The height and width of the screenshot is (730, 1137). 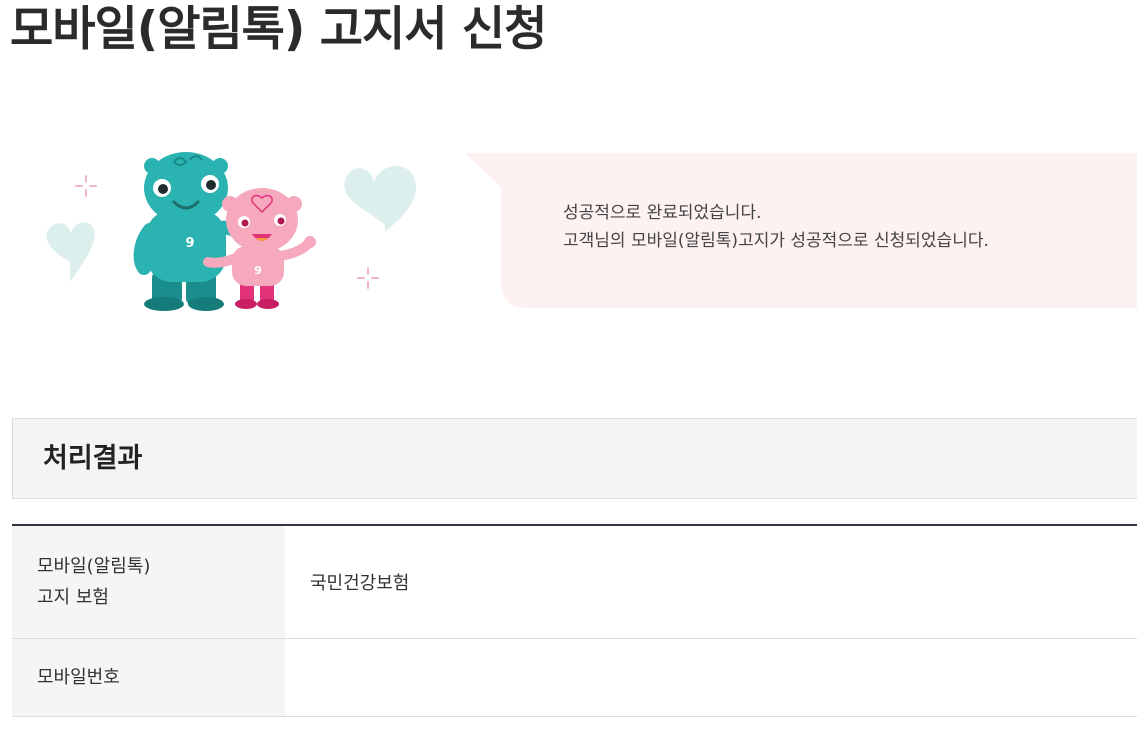 What do you see at coordinates (148, 582) in the screenshot?
I see `row-label-insurance: 모바일(알림톡) 고지 보험` at bounding box center [148, 582].